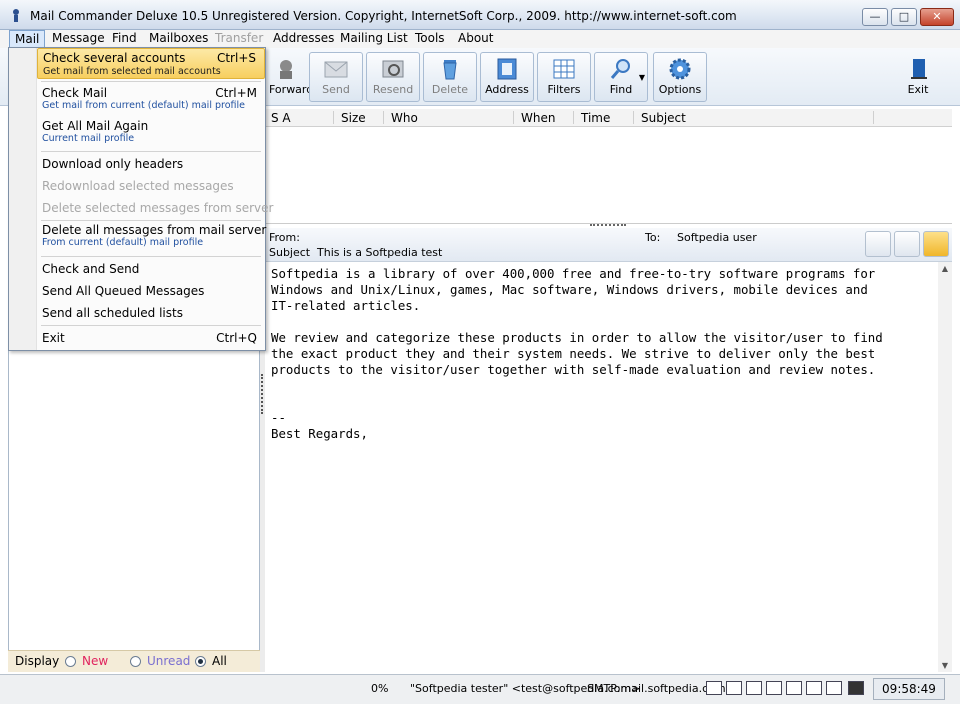 The width and height of the screenshot is (960, 704). Describe the element at coordinates (717, 237) in the screenshot. I see `to-value: Softpedia user` at that location.